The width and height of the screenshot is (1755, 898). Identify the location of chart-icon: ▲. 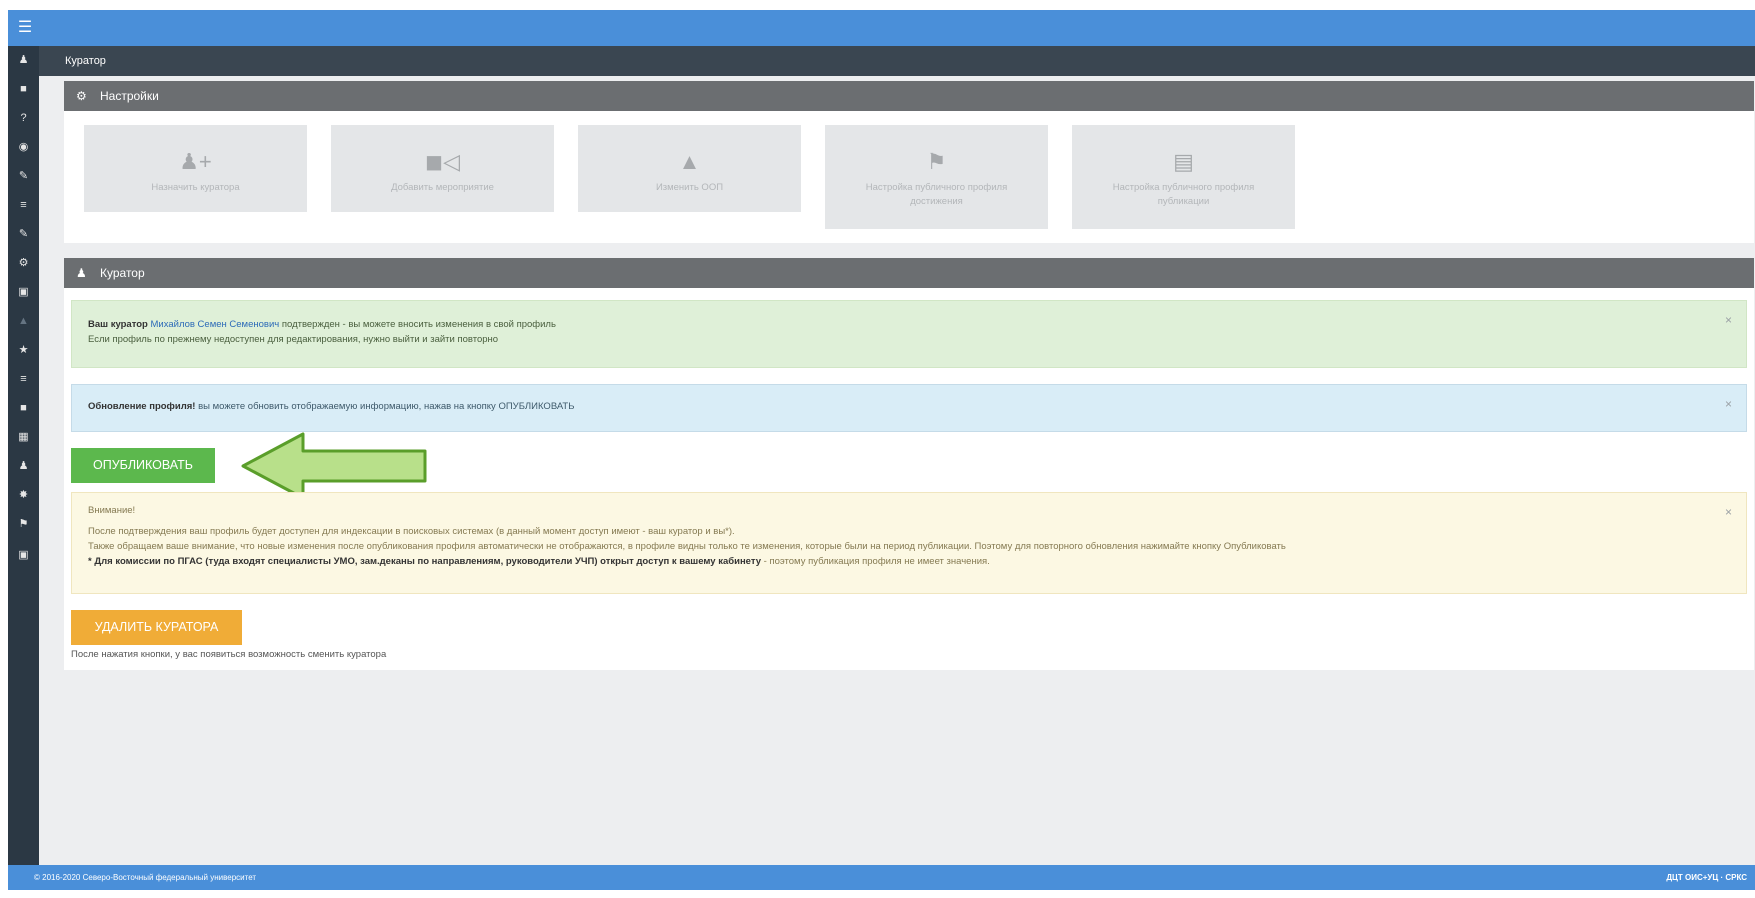
(23, 321).